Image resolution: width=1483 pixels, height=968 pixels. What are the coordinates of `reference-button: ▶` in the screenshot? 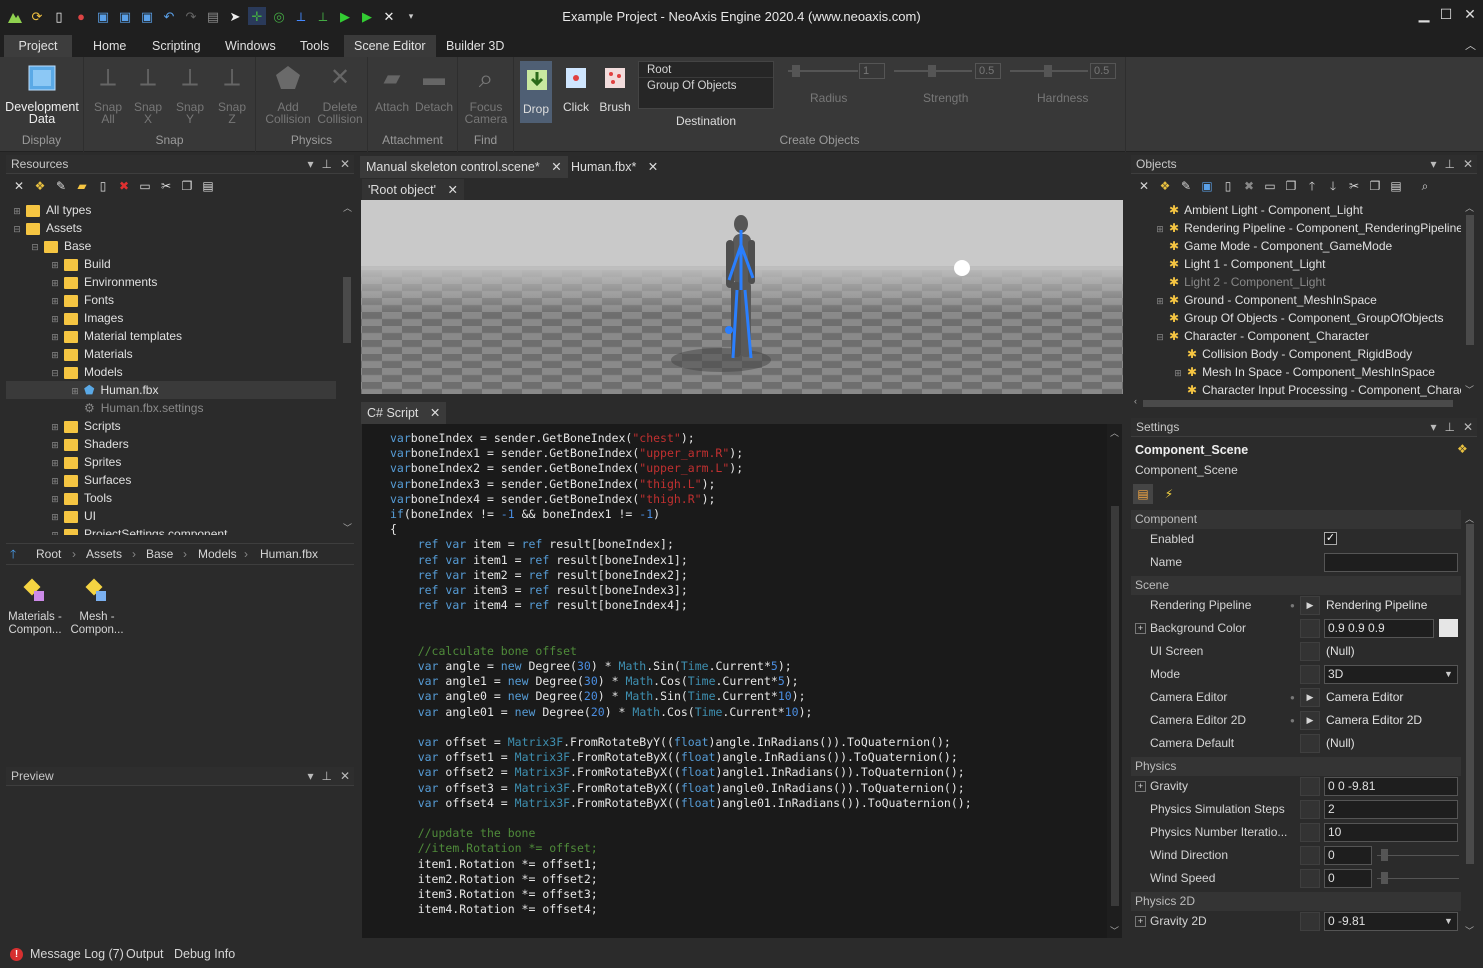 It's located at (1310, 720).